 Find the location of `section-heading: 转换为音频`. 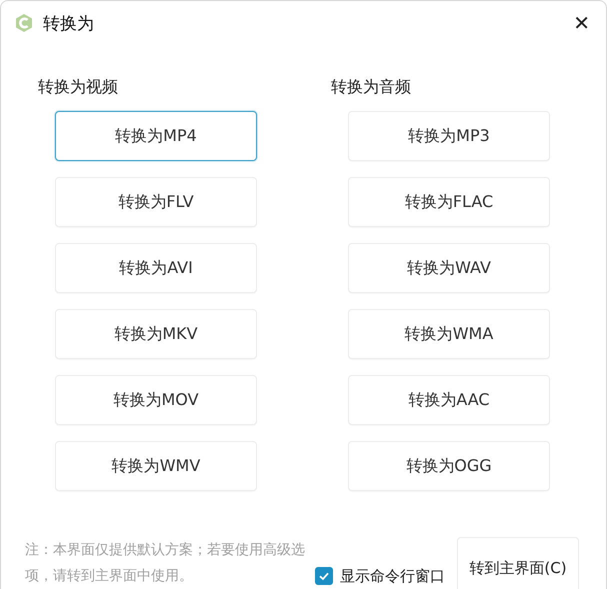

section-heading: 转换为音频 is located at coordinates (371, 87).